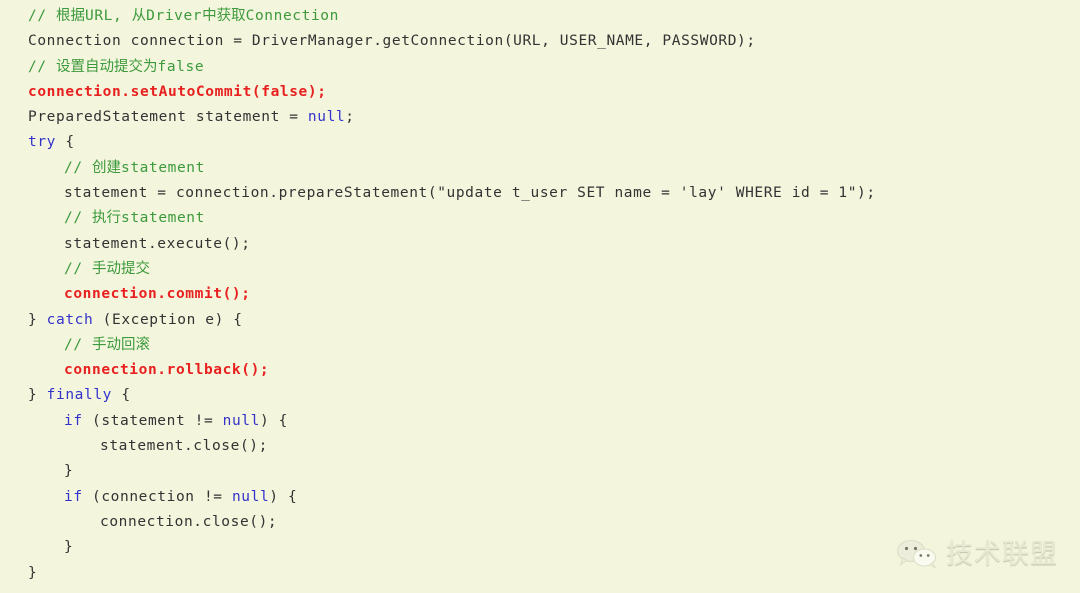  I want to click on code-line: statement.close();, so click(540, 446).